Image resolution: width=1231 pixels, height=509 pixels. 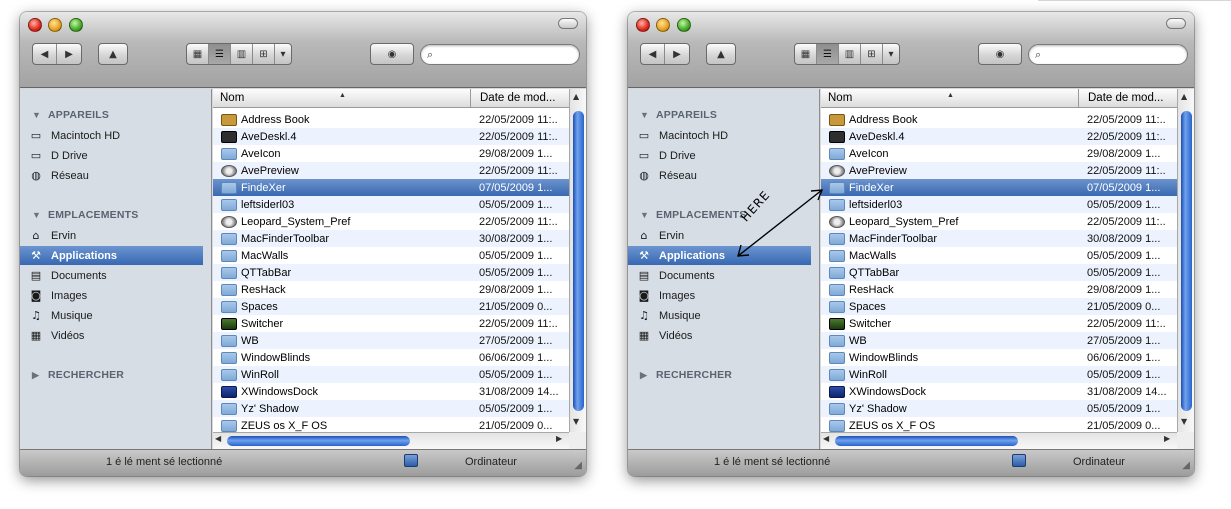 I want to click on table-row: AveDeskl.4 22/05/2009 11:.., so click(x=391, y=136).